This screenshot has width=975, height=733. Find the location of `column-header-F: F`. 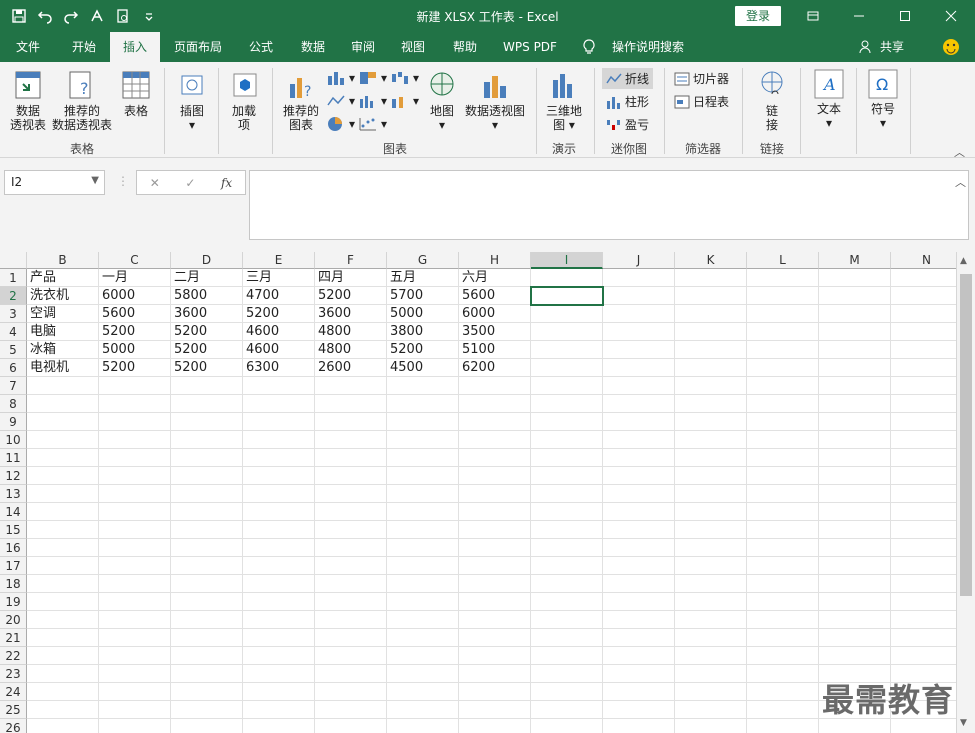

column-header-F: F is located at coordinates (351, 260).